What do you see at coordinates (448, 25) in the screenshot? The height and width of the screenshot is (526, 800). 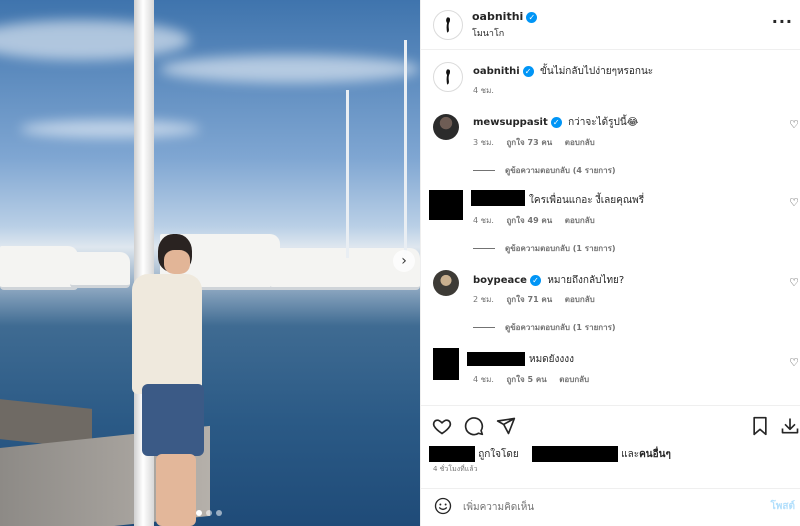 I see `profile-avatar` at bounding box center [448, 25].